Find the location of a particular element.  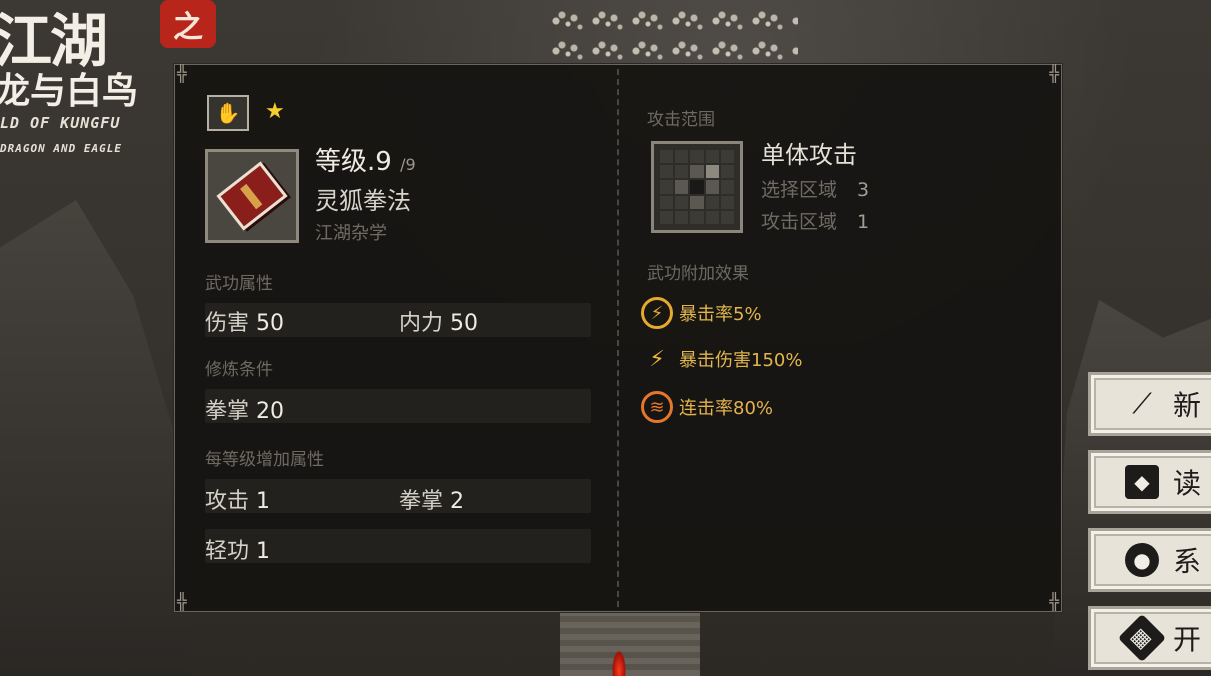

effect-crit-rate: ⚡ 暴击率5% is located at coordinates (701, 313).